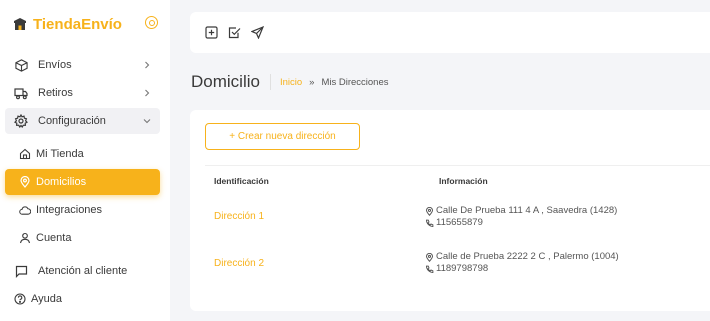 Image resolution: width=710 pixels, height=321 pixels. Describe the element at coordinates (72, 121) in the screenshot. I see `sidebar-item-label: Configuración` at that location.